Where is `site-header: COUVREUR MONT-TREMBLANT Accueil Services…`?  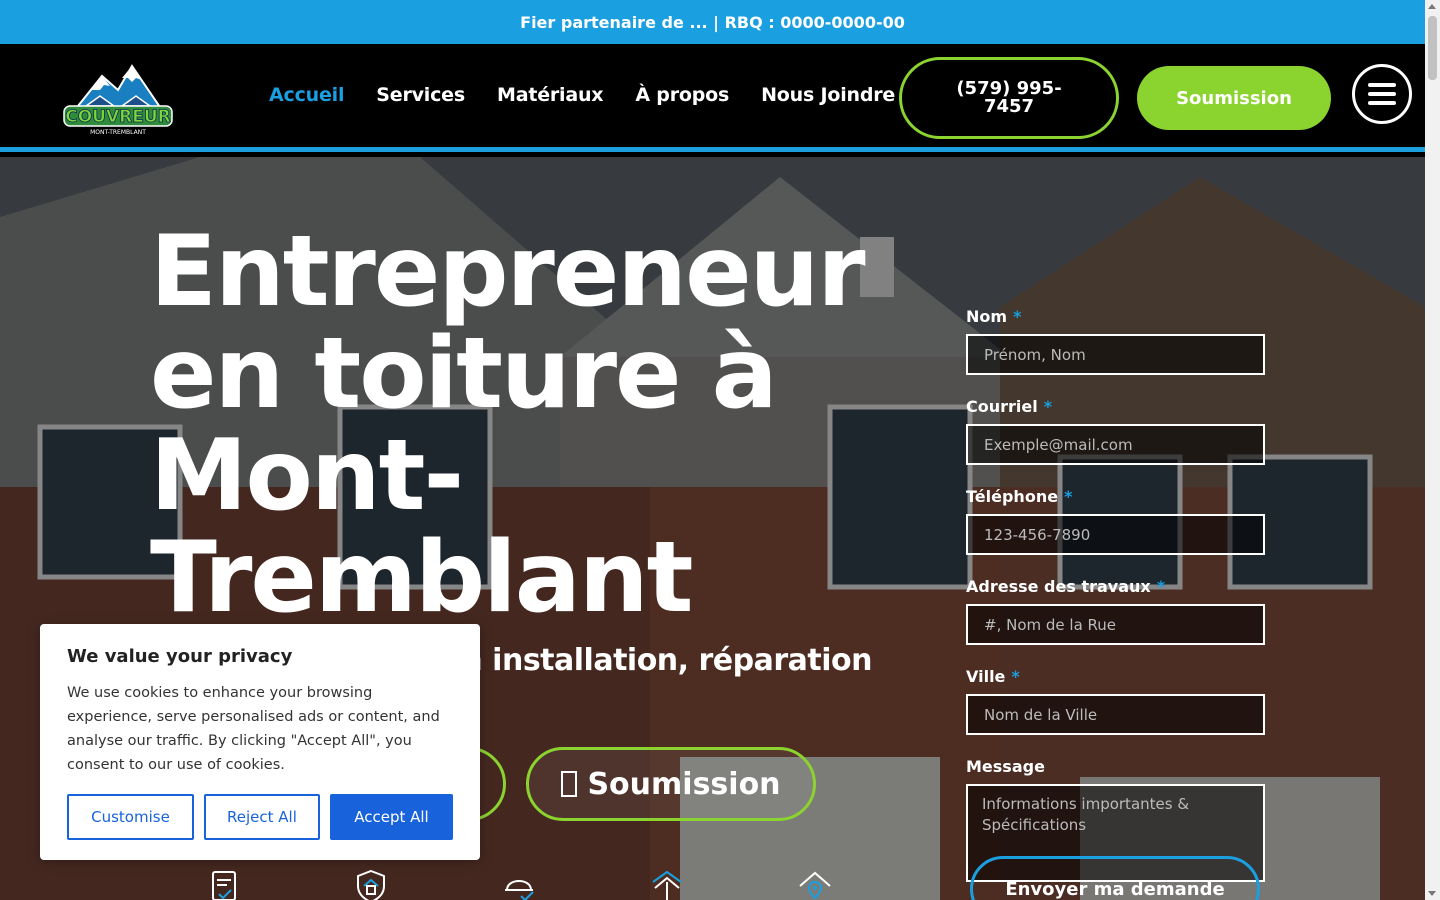
site-header: COUVREUR MONT-TREMBLANT Accueil Services… is located at coordinates (712, 98).